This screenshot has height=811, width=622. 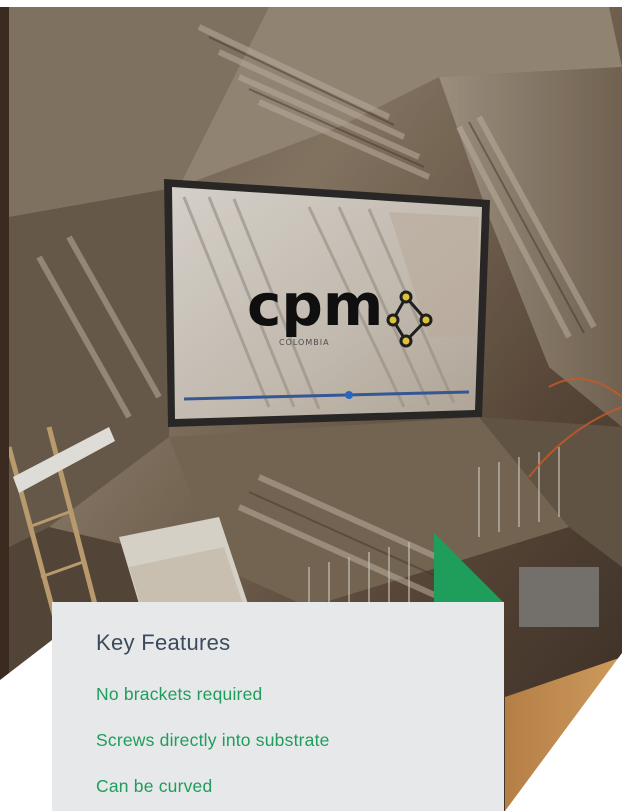 I want to click on key-features-title: Key Features, so click(x=163, y=642).